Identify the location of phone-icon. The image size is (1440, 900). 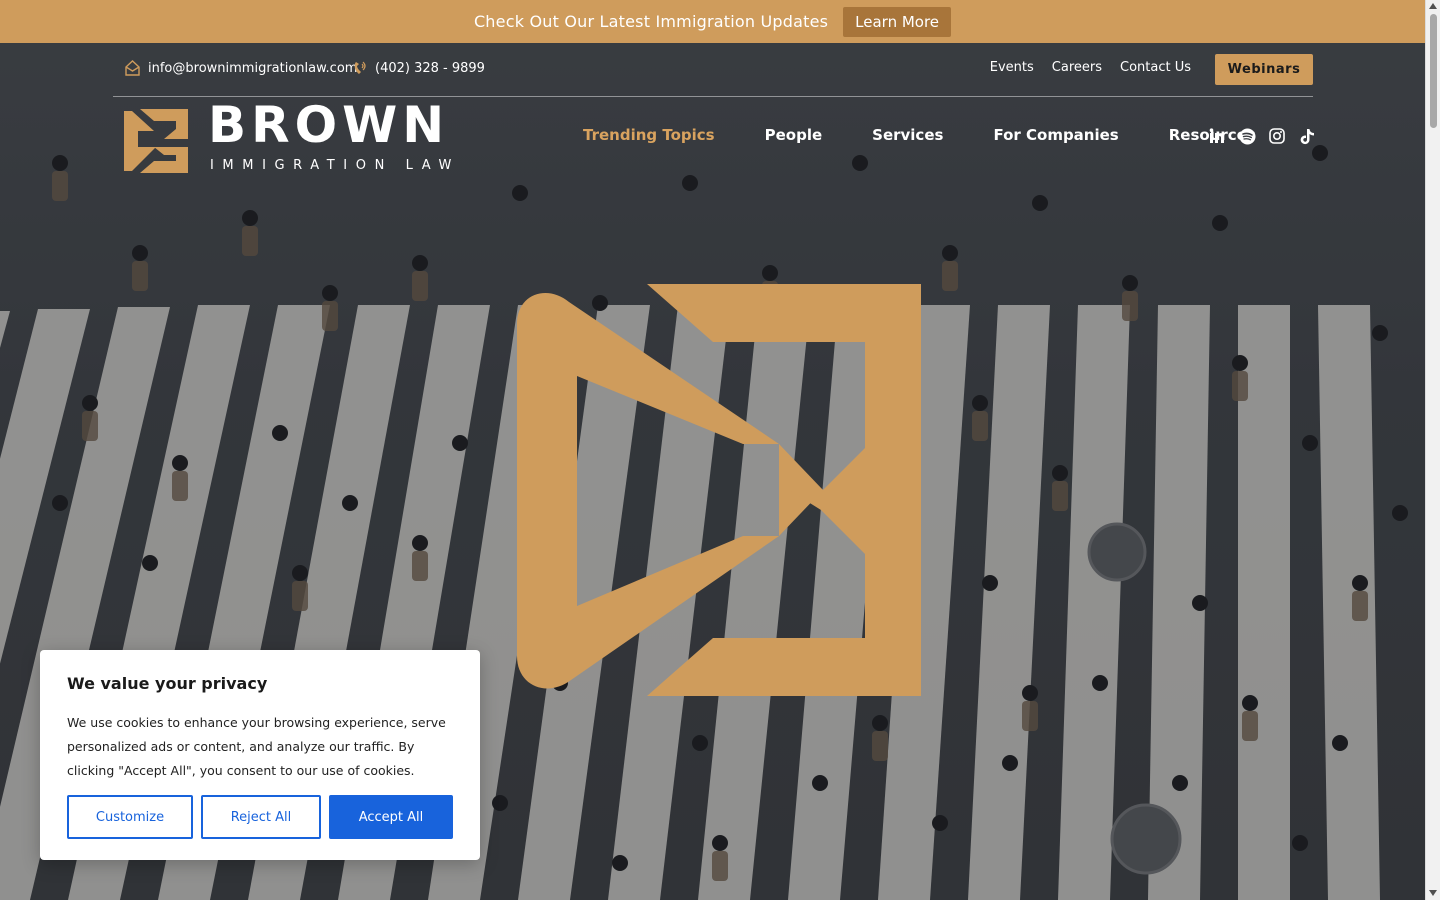
(360, 67).